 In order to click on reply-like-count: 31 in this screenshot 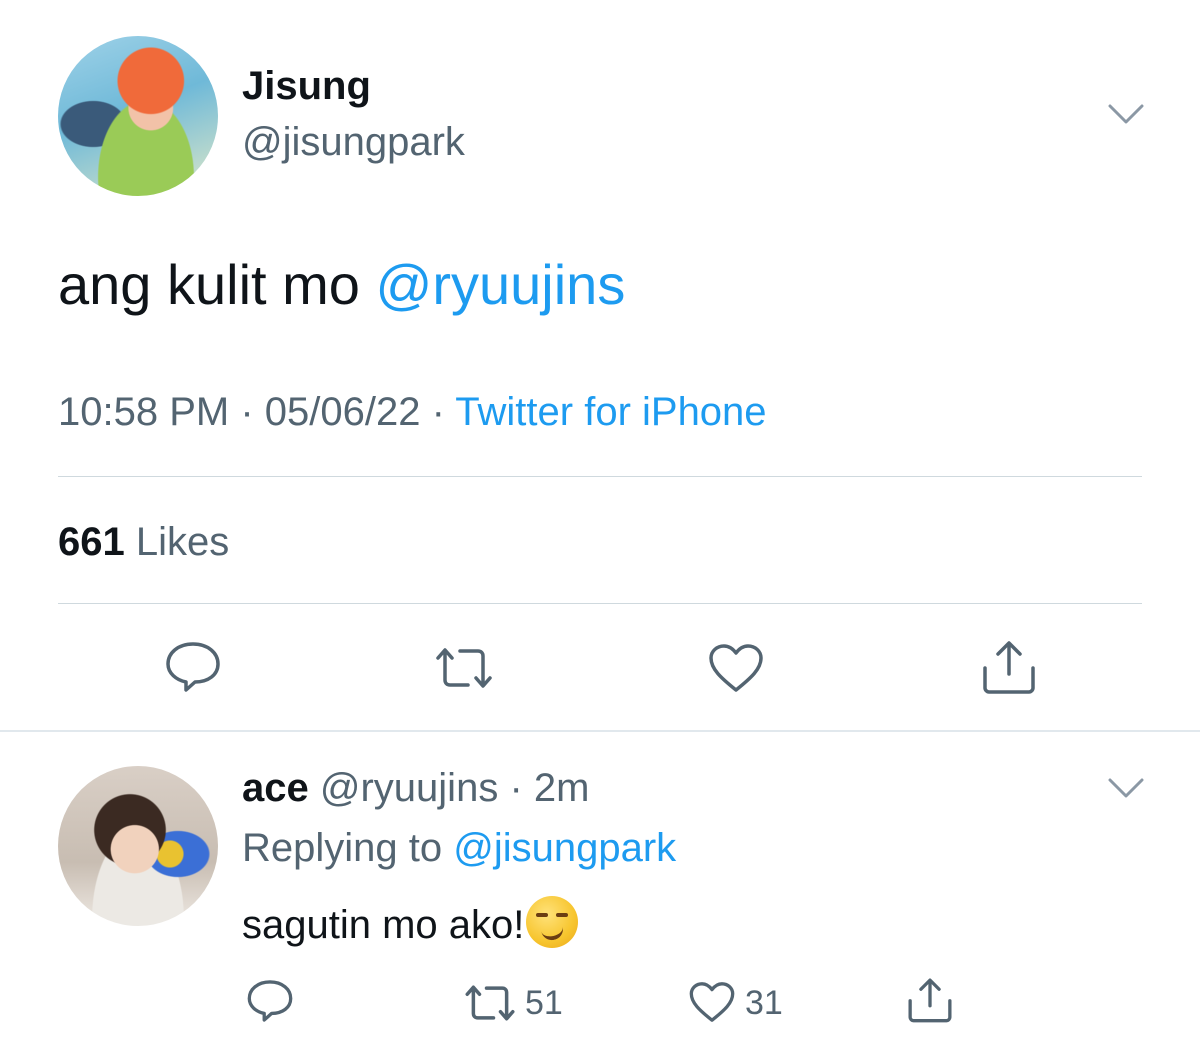, I will do `click(764, 1003)`.